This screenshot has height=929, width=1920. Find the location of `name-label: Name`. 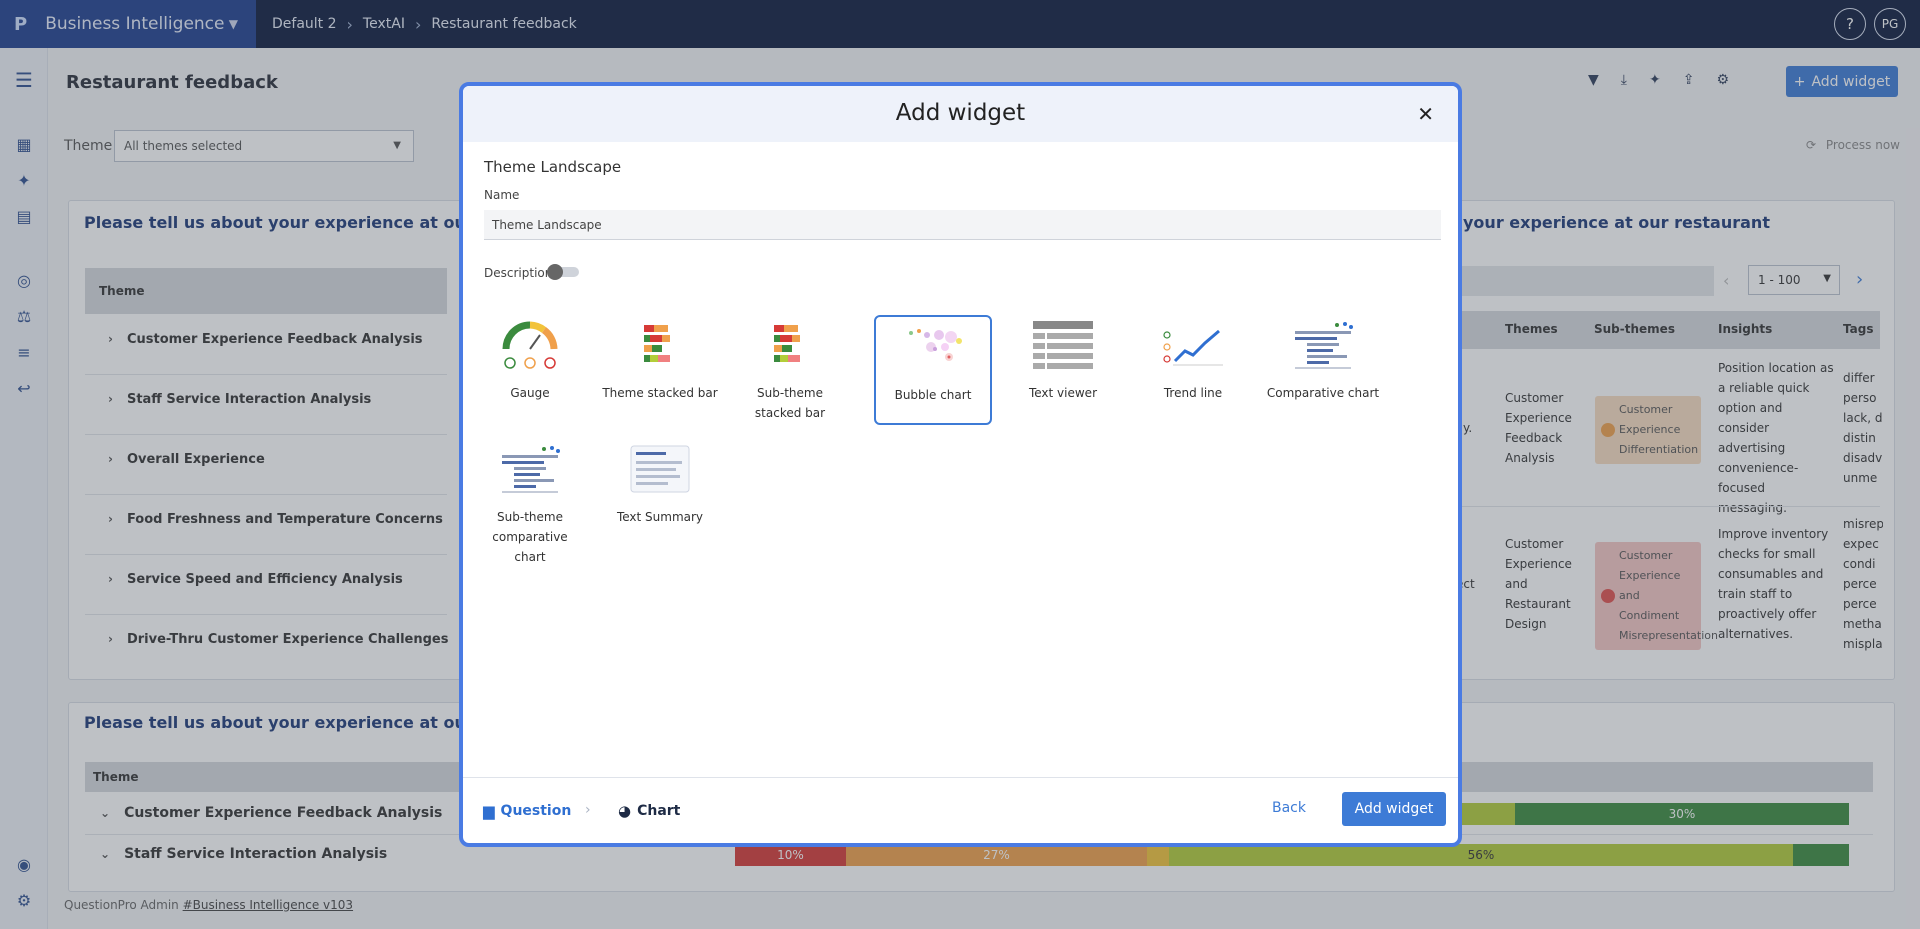

name-label: Name is located at coordinates (502, 195).